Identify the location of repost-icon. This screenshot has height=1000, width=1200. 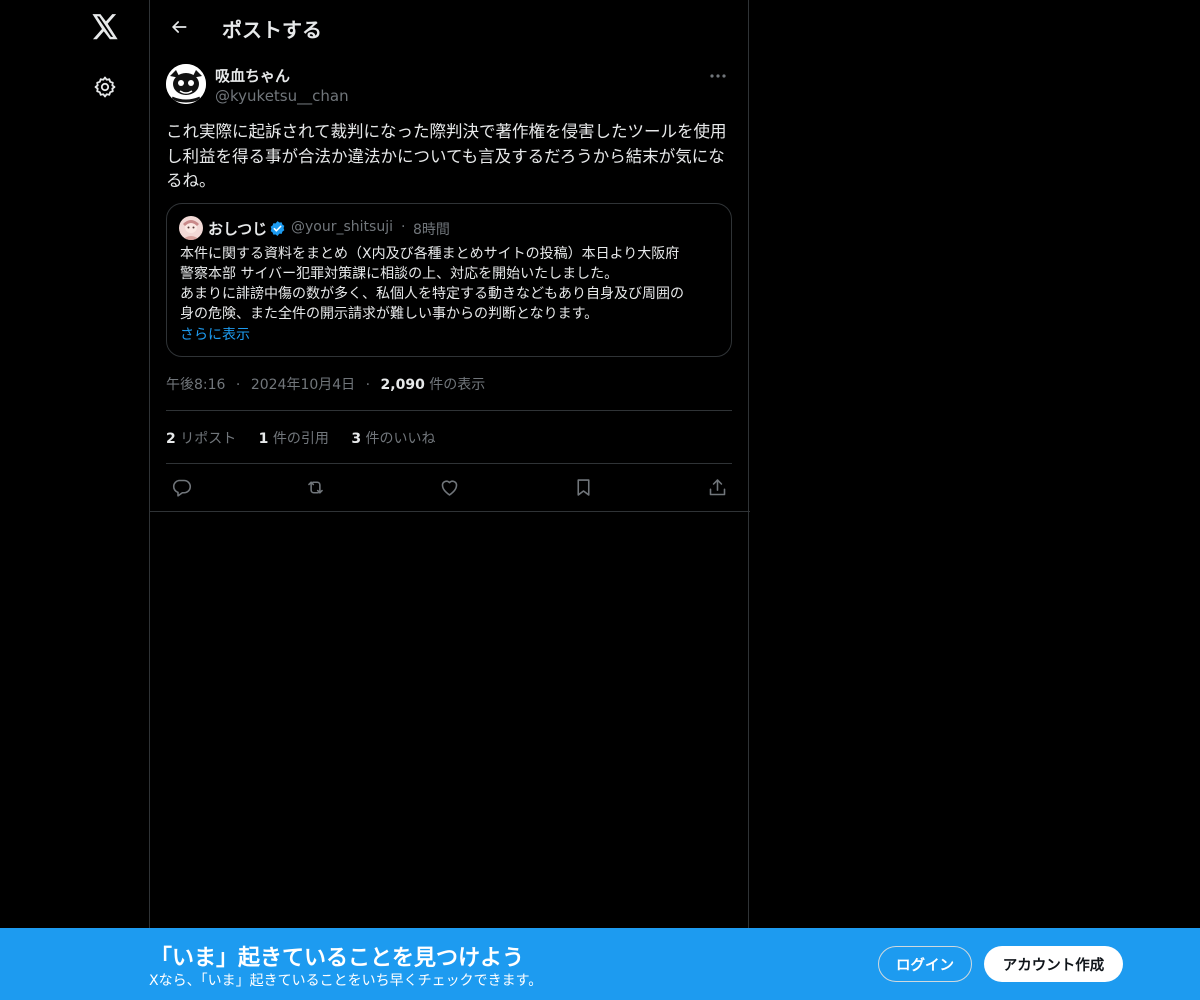
(315, 487).